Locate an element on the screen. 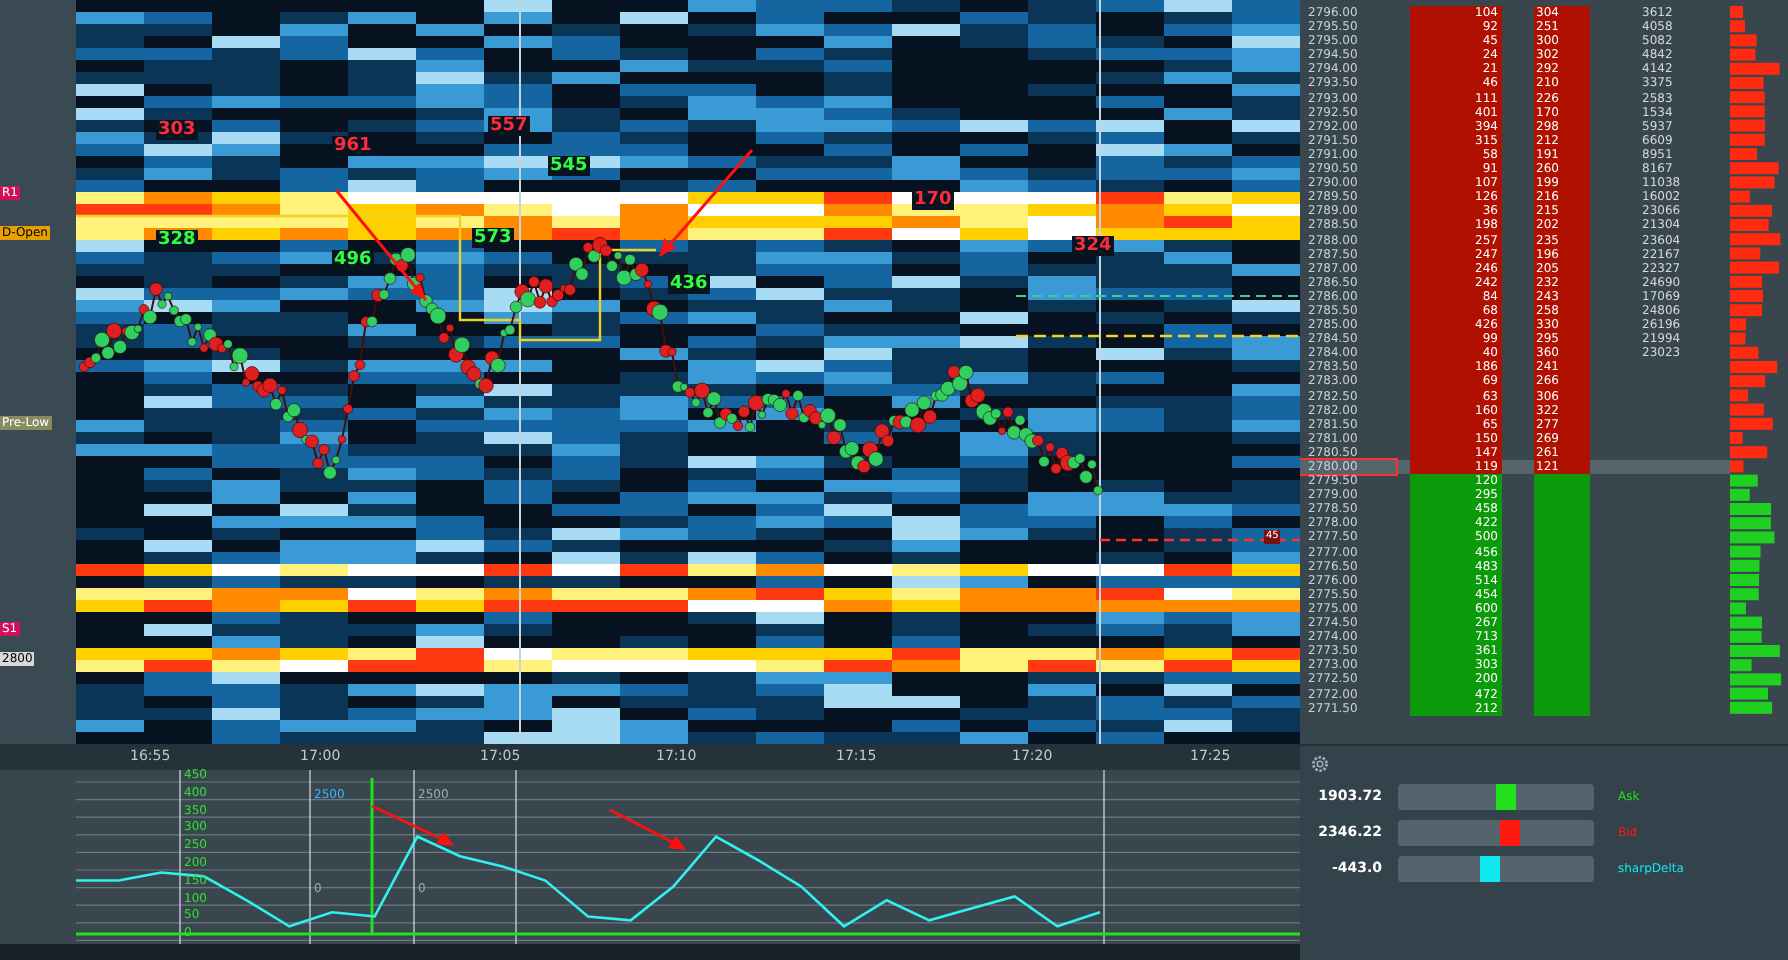 The width and height of the screenshot is (1788, 960). trade-size-label: 545 is located at coordinates (569, 166).